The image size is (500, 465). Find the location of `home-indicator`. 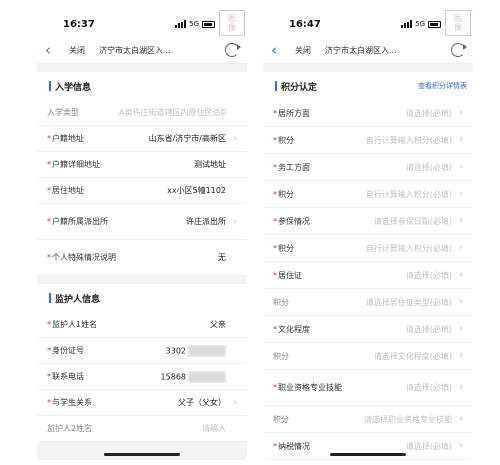

home-indicator is located at coordinates (368, 454).